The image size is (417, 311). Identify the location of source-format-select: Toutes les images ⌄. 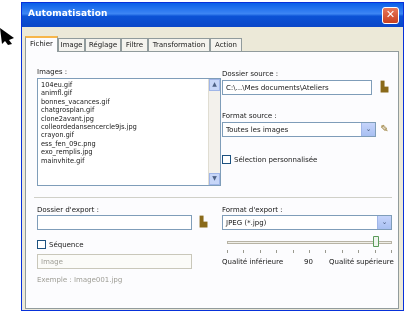
(299, 129).